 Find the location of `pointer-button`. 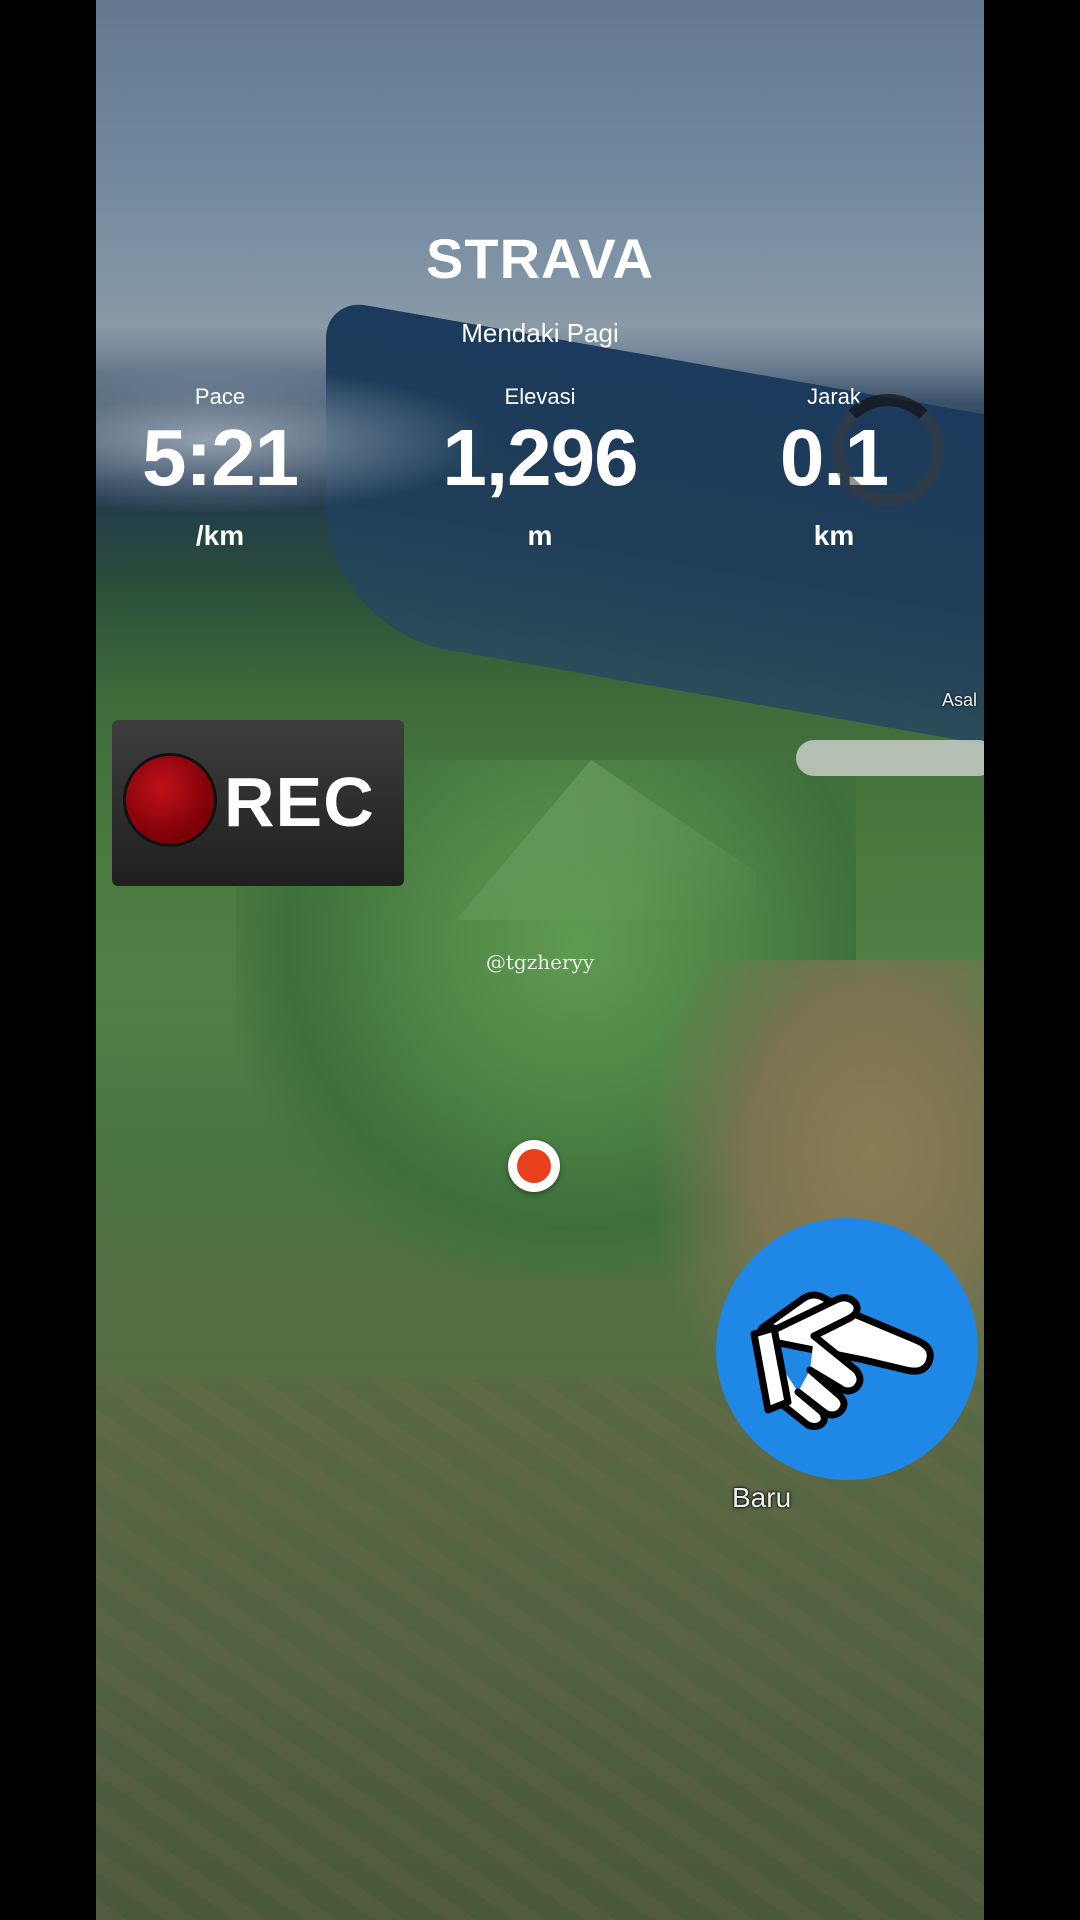

pointer-button is located at coordinates (847, 1349).